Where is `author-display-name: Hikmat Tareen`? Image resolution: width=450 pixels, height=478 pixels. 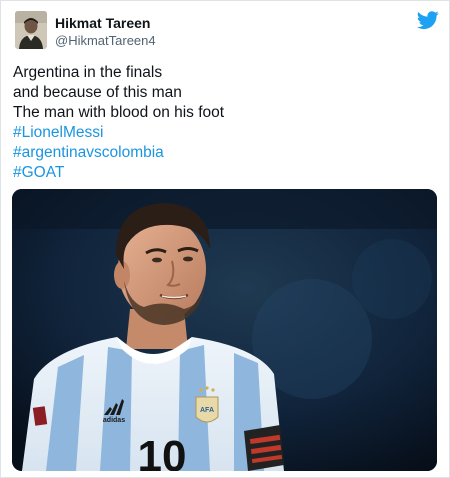
author-display-name: Hikmat Tareen is located at coordinates (105, 23).